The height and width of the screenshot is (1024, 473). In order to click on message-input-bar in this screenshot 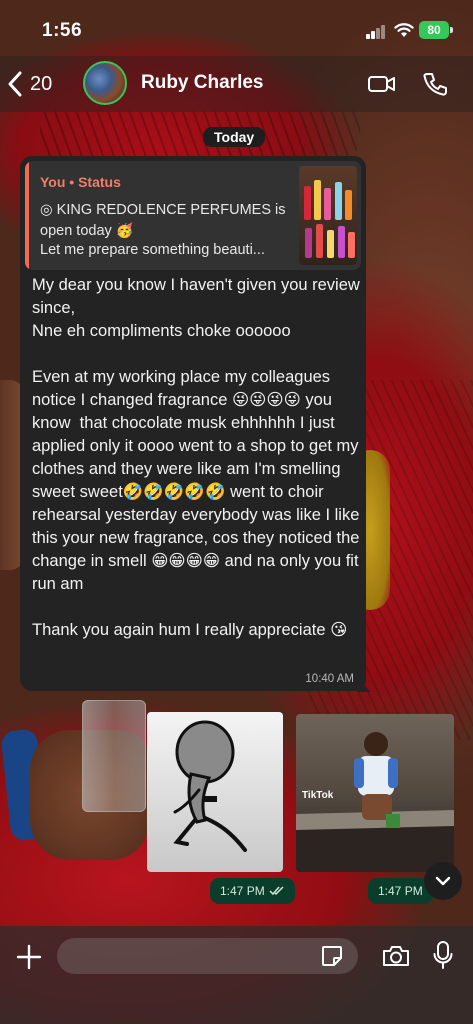, I will do `click(236, 975)`.